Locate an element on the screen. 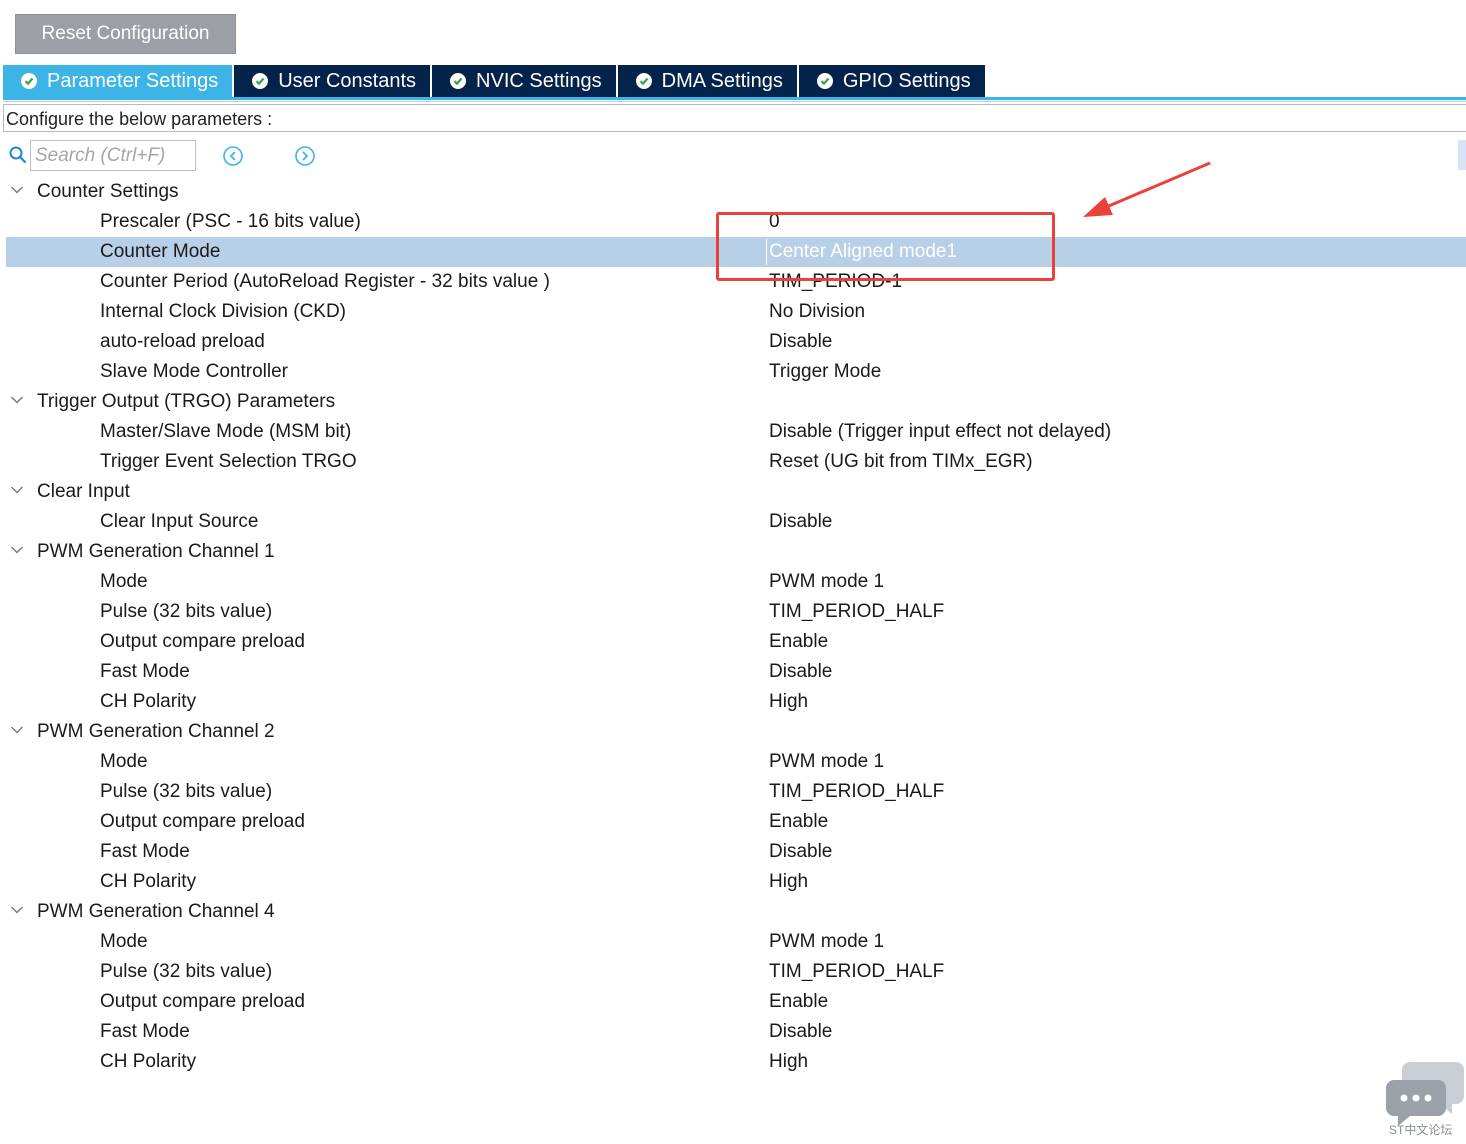 This screenshot has width=1466, height=1144. search-input is located at coordinates (113, 155).